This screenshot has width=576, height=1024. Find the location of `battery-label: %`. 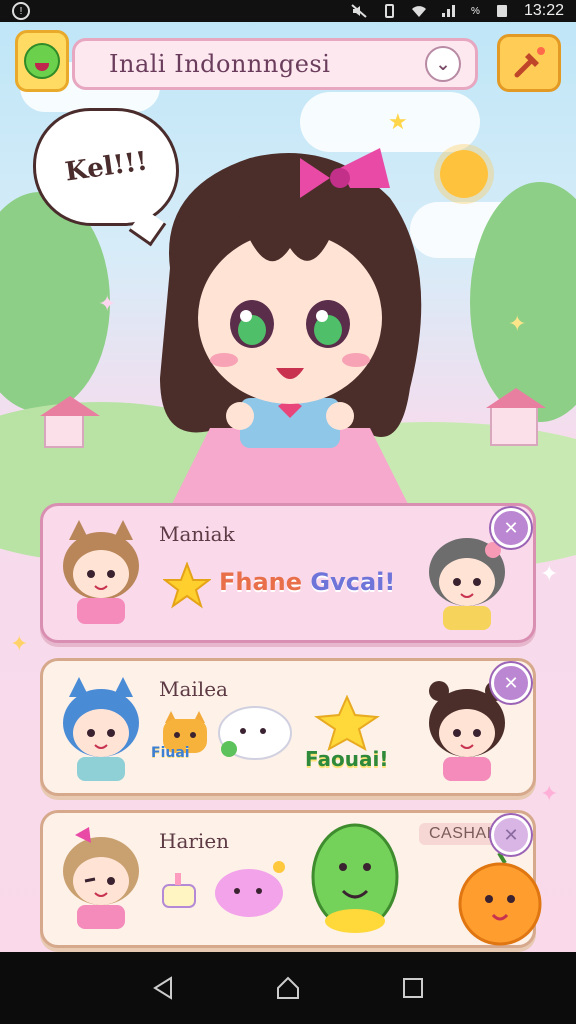

battery-label: % is located at coordinates (475, 11).